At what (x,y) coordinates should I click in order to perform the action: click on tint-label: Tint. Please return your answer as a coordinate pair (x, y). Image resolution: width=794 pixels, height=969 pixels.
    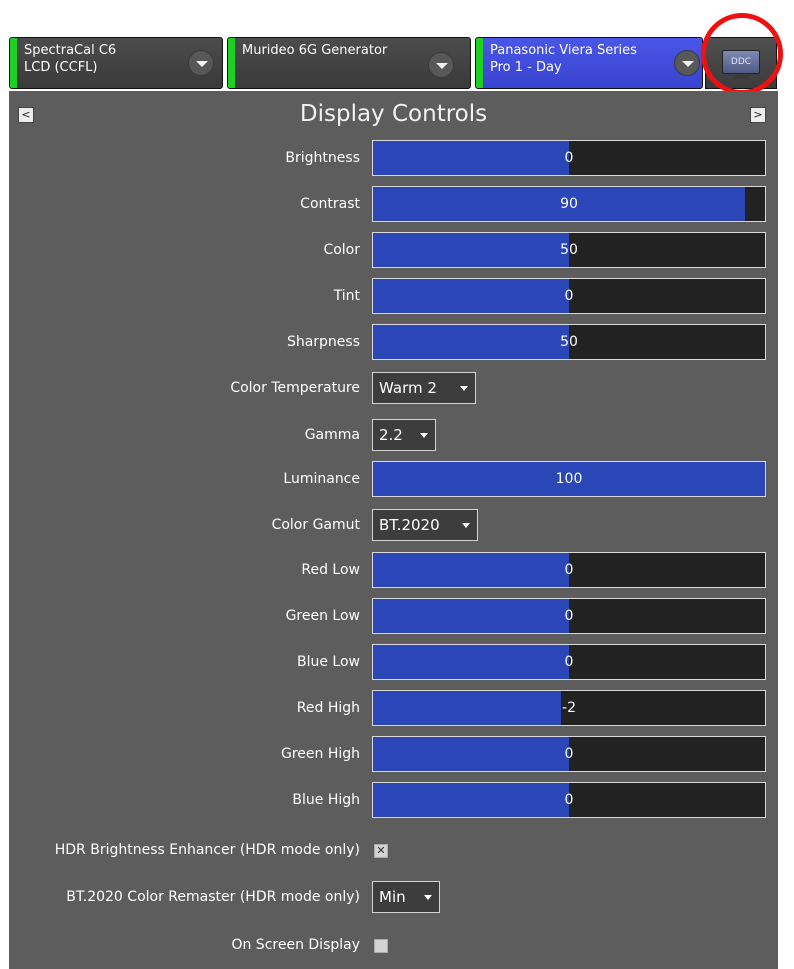
    Looking at the image, I should click on (346, 296).